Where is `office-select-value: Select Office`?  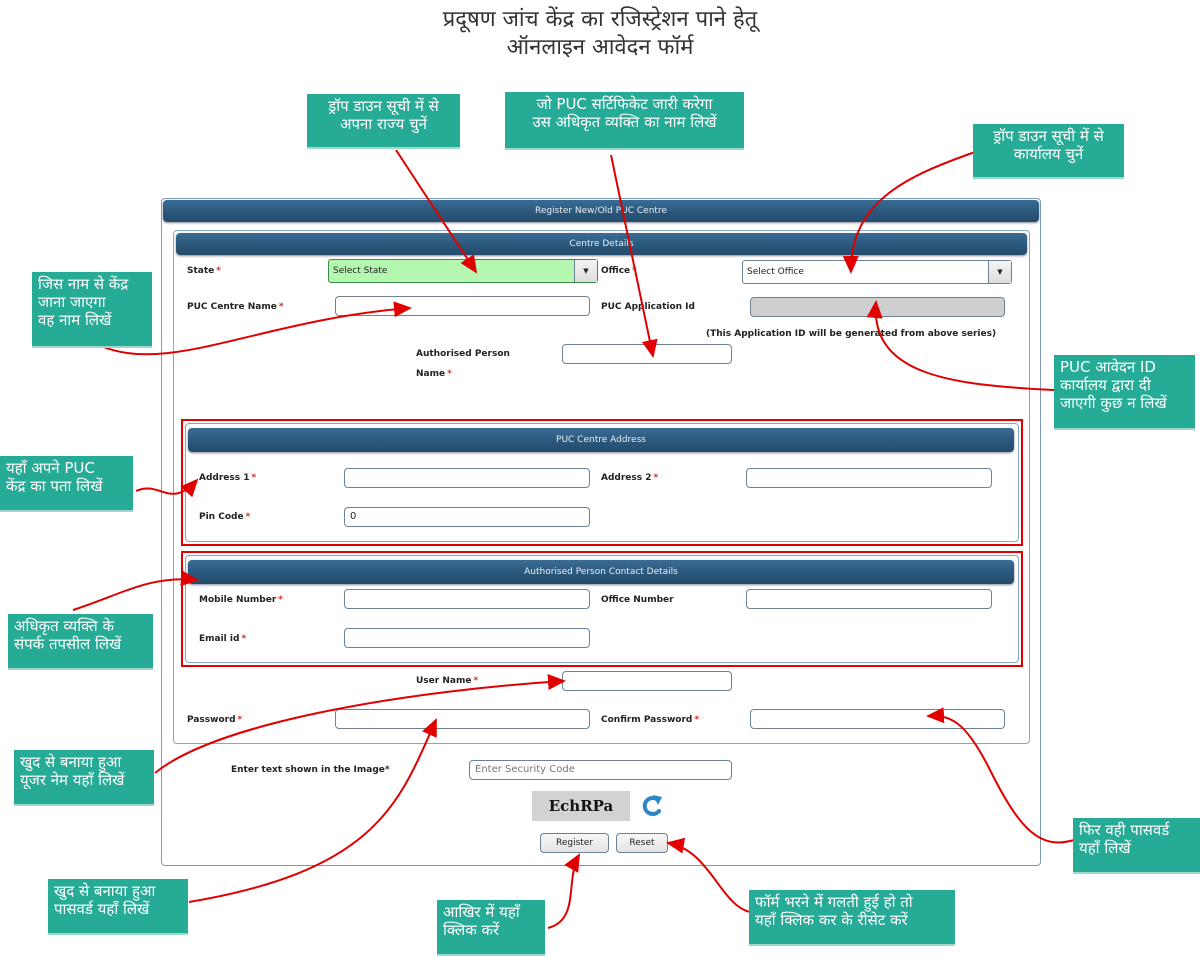
office-select-value: Select Office is located at coordinates (775, 272).